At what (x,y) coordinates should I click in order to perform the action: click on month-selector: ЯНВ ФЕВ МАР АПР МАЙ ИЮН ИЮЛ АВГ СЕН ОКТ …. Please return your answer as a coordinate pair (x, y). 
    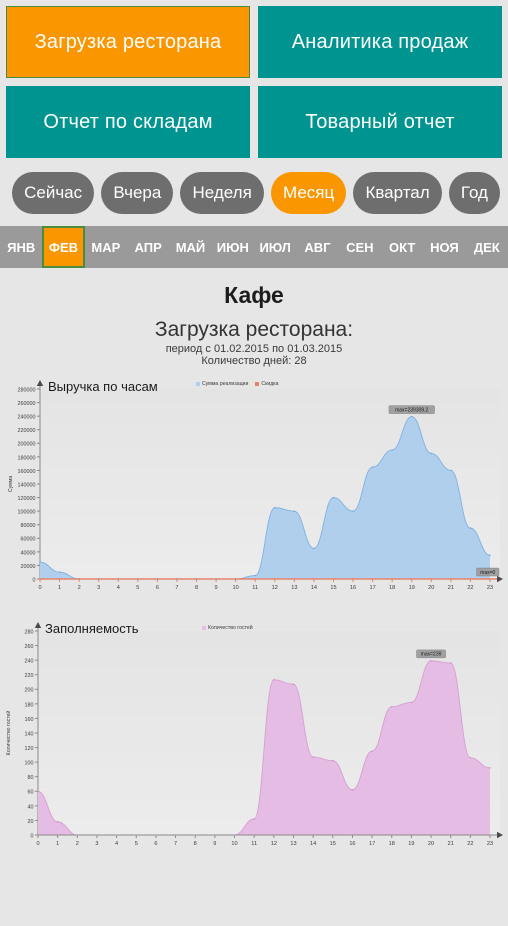
    Looking at the image, I should click on (254, 247).